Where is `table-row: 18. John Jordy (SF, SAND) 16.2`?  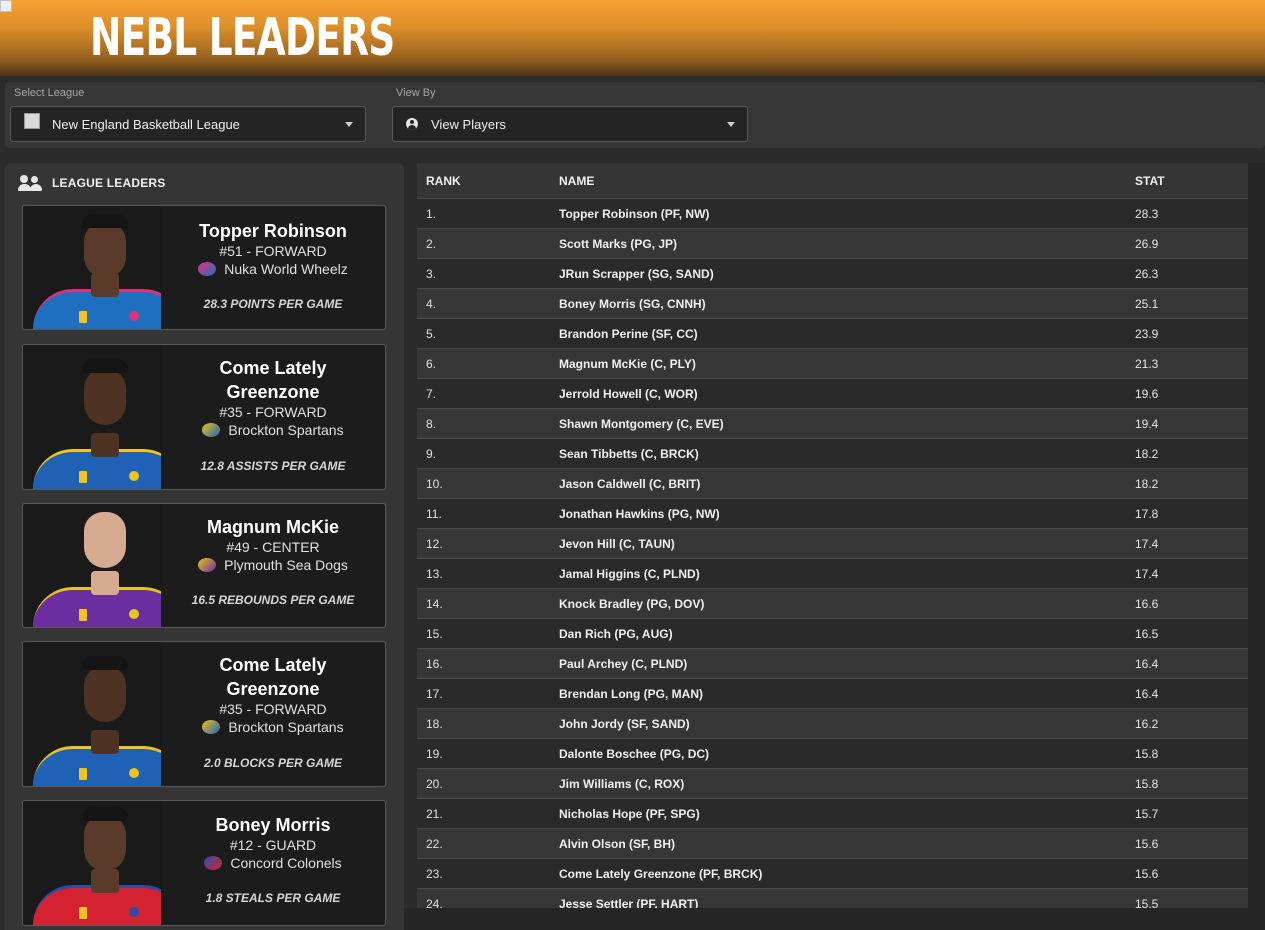
table-row: 18. John Jordy (SF, SAND) 16.2 is located at coordinates (832, 724).